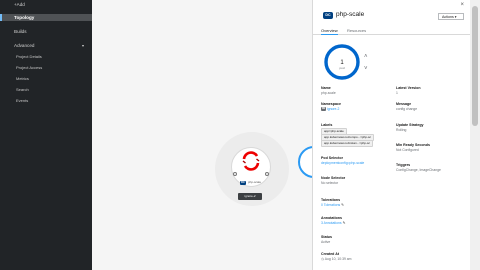 The width and height of the screenshot is (480, 270). What do you see at coordinates (413, 145) in the screenshot?
I see `min-ready-label: Min Ready Seconds` at bounding box center [413, 145].